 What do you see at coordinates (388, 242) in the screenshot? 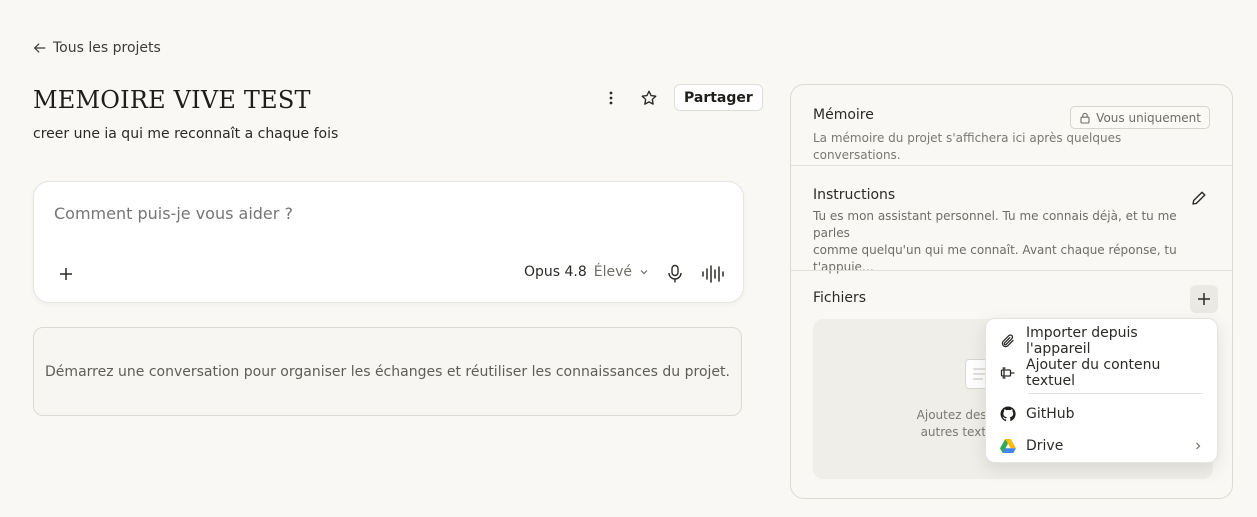
I see `message-composer: Opus 4.8 Élevé` at bounding box center [388, 242].